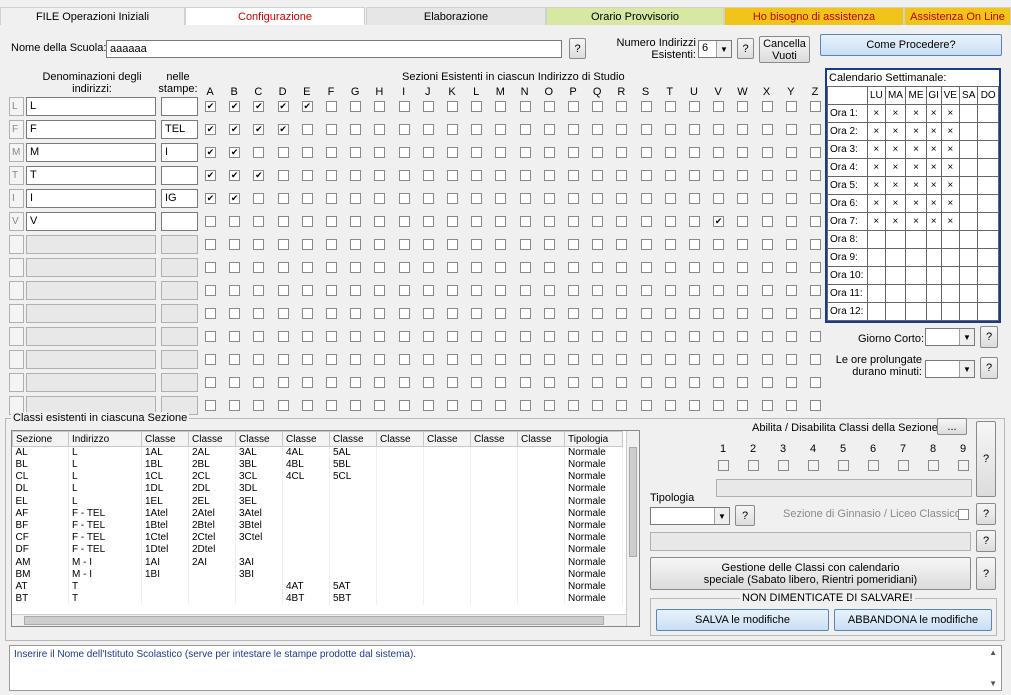  Describe the element at coordinates (745, 515) in the screenshot. I see `tipologia-help-button: ?` at that location.